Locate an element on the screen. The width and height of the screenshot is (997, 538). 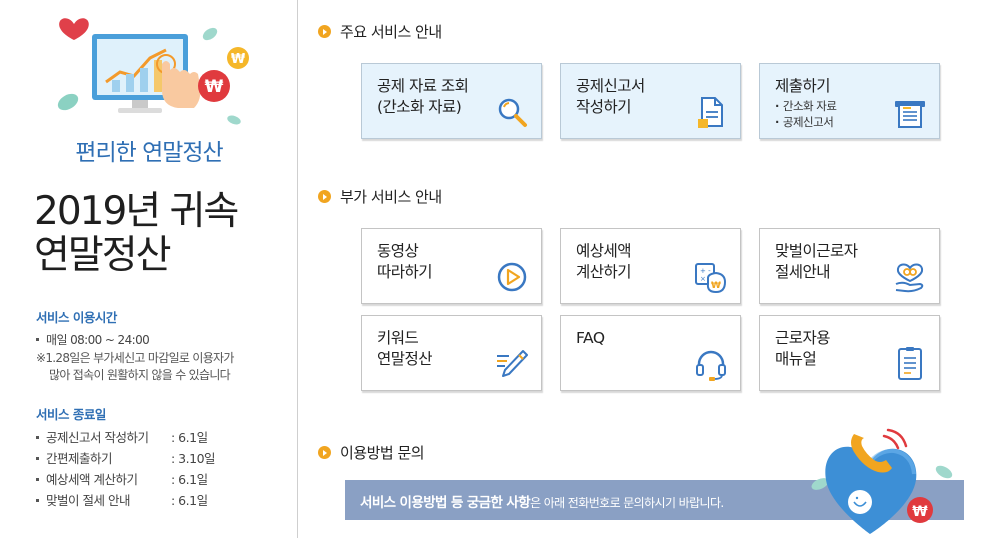
service-end-row: 맞벌이 절세 안내: 6.1일 is located at coordinates (122, 499).